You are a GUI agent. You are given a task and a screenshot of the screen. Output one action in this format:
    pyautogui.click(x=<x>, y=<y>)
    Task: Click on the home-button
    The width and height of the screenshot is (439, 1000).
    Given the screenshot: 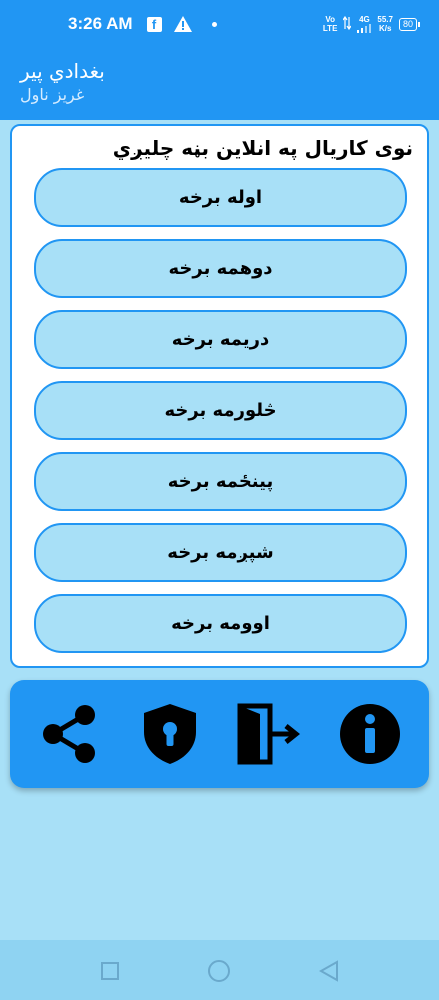 What is the action you would take?
    pyautogui.click(x=219, y=971)
    